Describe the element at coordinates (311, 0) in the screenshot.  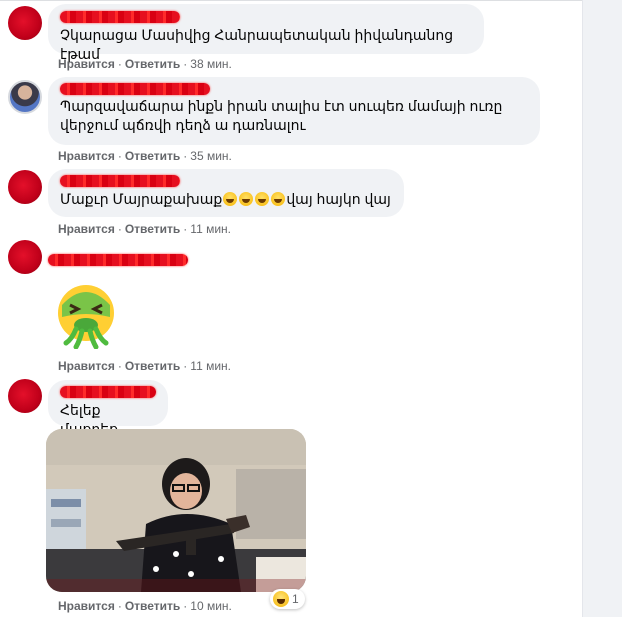
I see `top-divider` at that location.